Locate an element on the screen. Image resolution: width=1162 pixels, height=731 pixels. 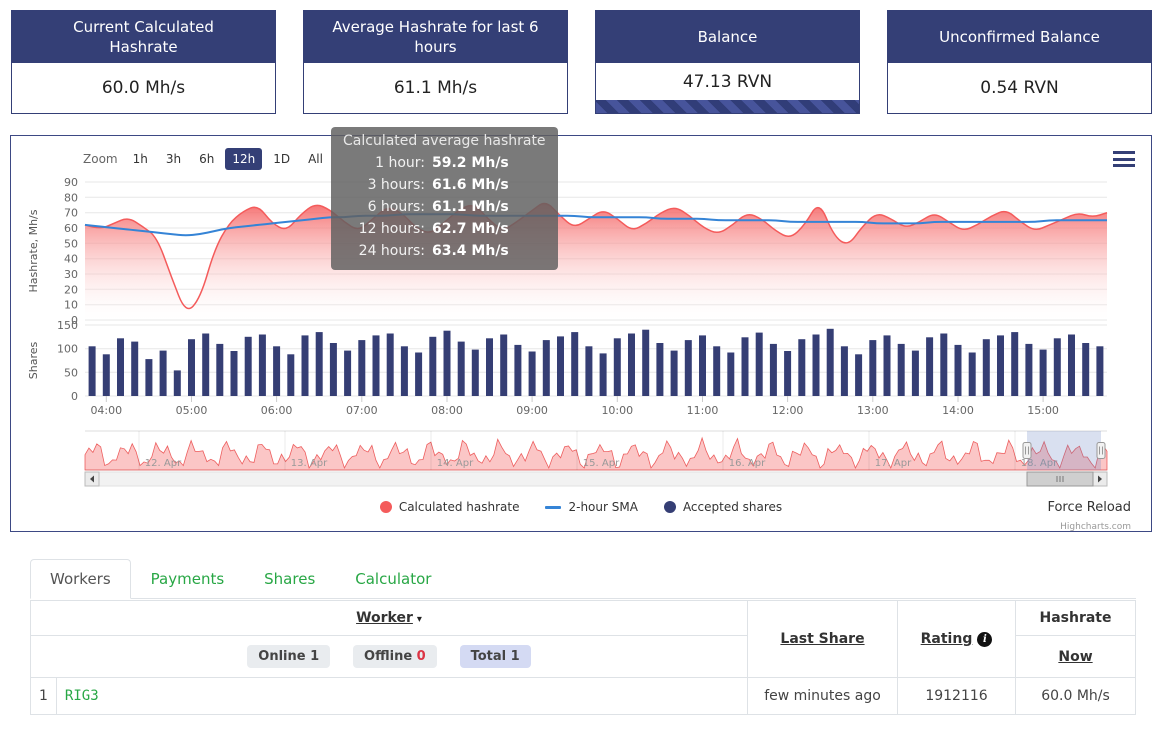
svg-text: 15:00 is located at coordinates (1043, 410).